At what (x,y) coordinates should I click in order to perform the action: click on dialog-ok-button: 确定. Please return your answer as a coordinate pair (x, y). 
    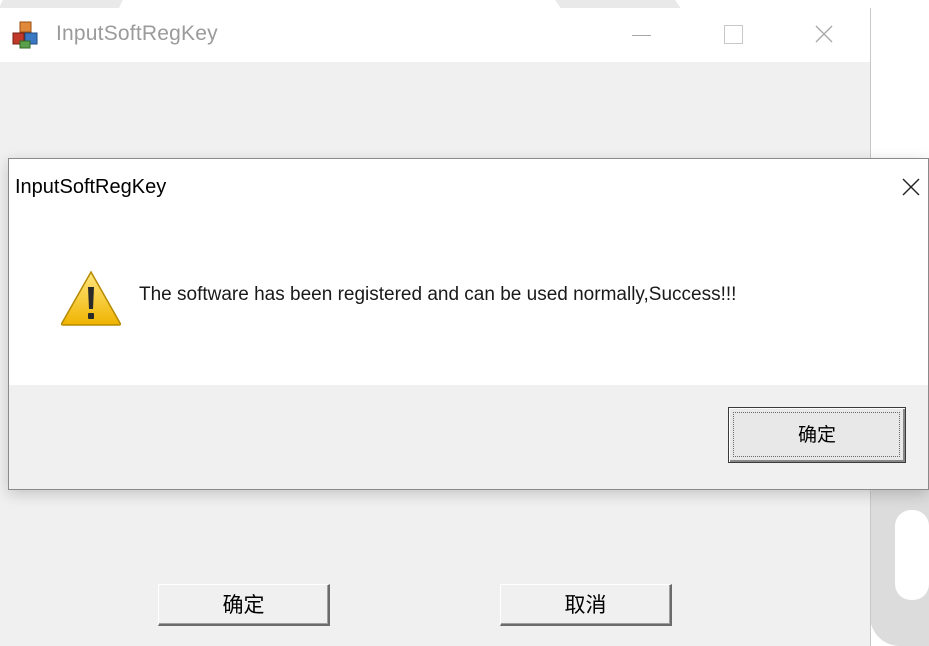
    Looking at the image, I should click on (817, 435).